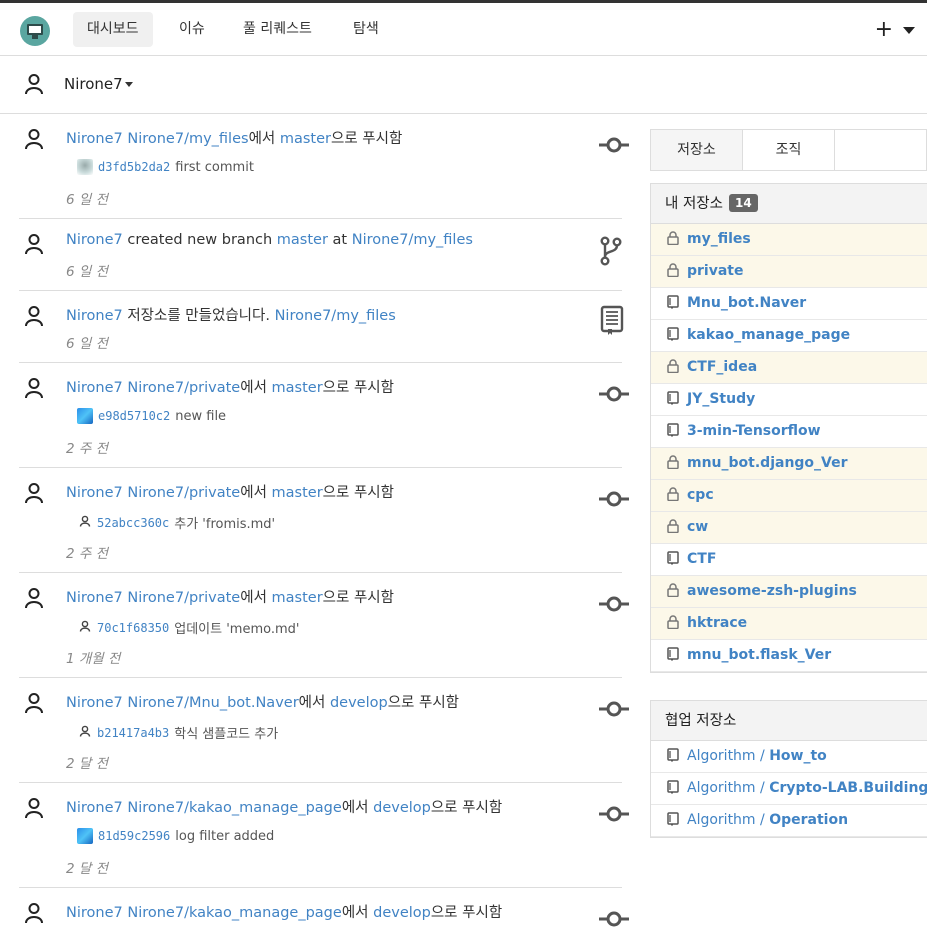 This screenshot has width=927, height=927. Describe the element at coordinates (175, 836) in the screenshot. I see `commit-line: 81d59c2596 log filter added` at that location.